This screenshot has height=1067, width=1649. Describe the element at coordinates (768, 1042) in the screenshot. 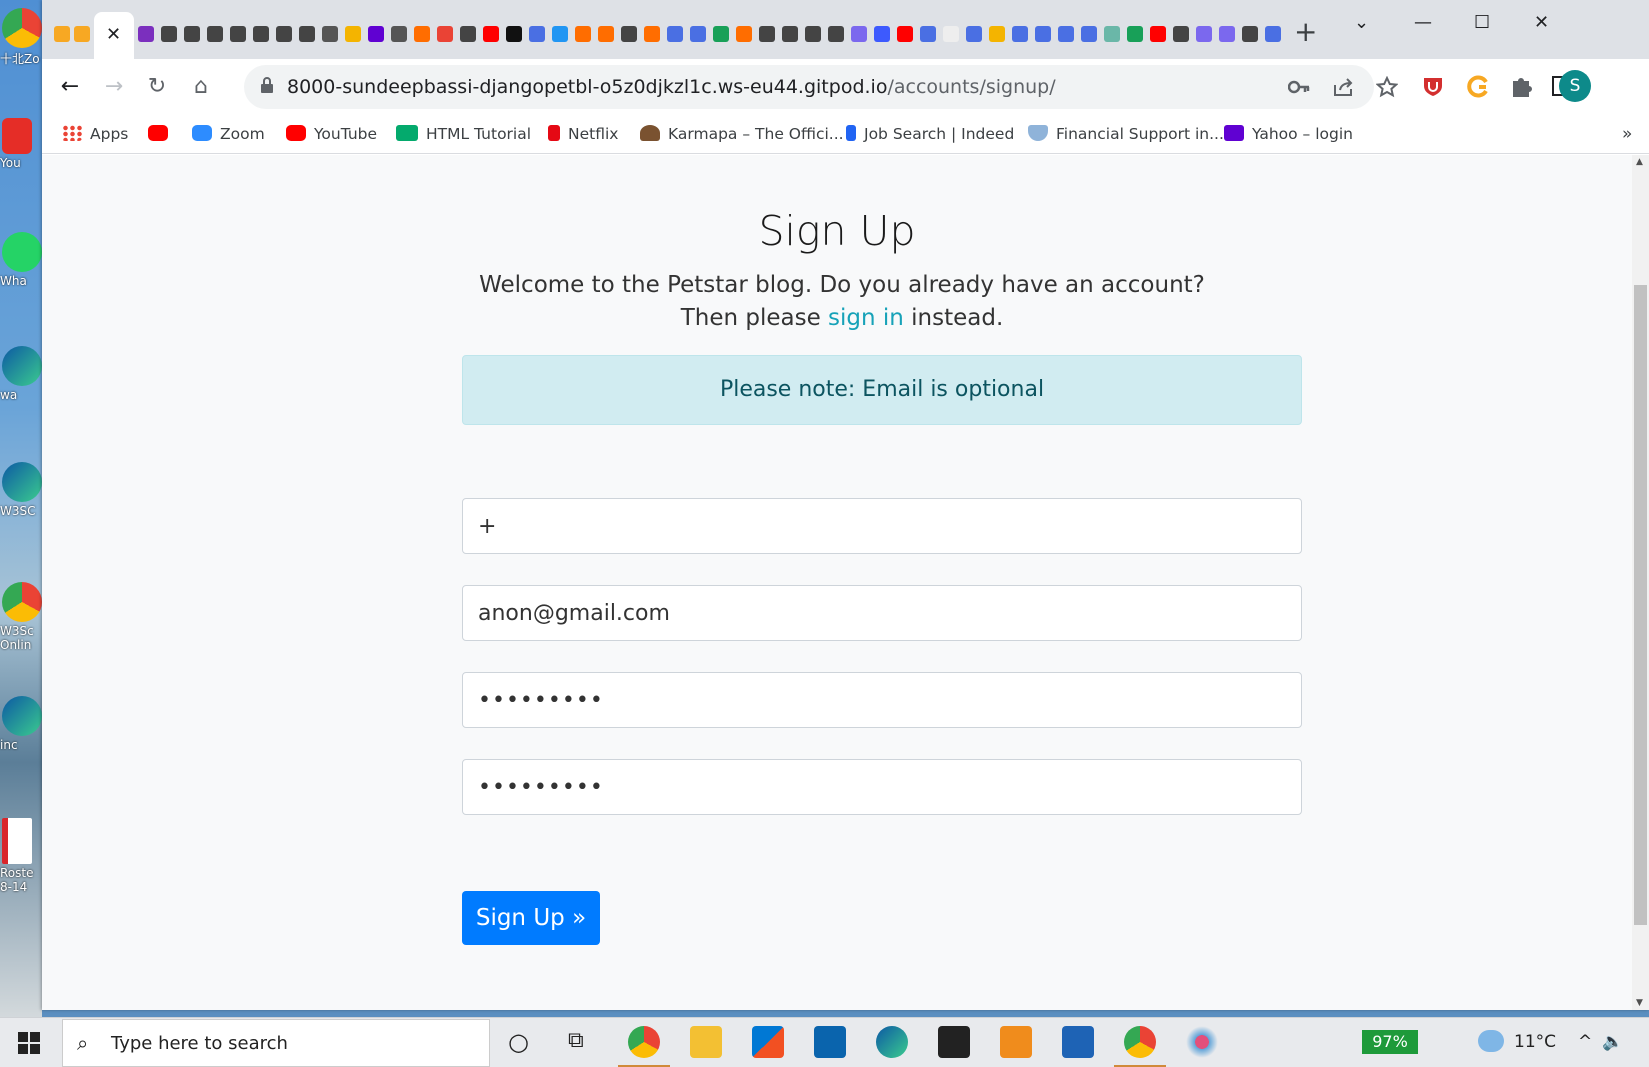

I see `taskbar-store-icon` at that location.